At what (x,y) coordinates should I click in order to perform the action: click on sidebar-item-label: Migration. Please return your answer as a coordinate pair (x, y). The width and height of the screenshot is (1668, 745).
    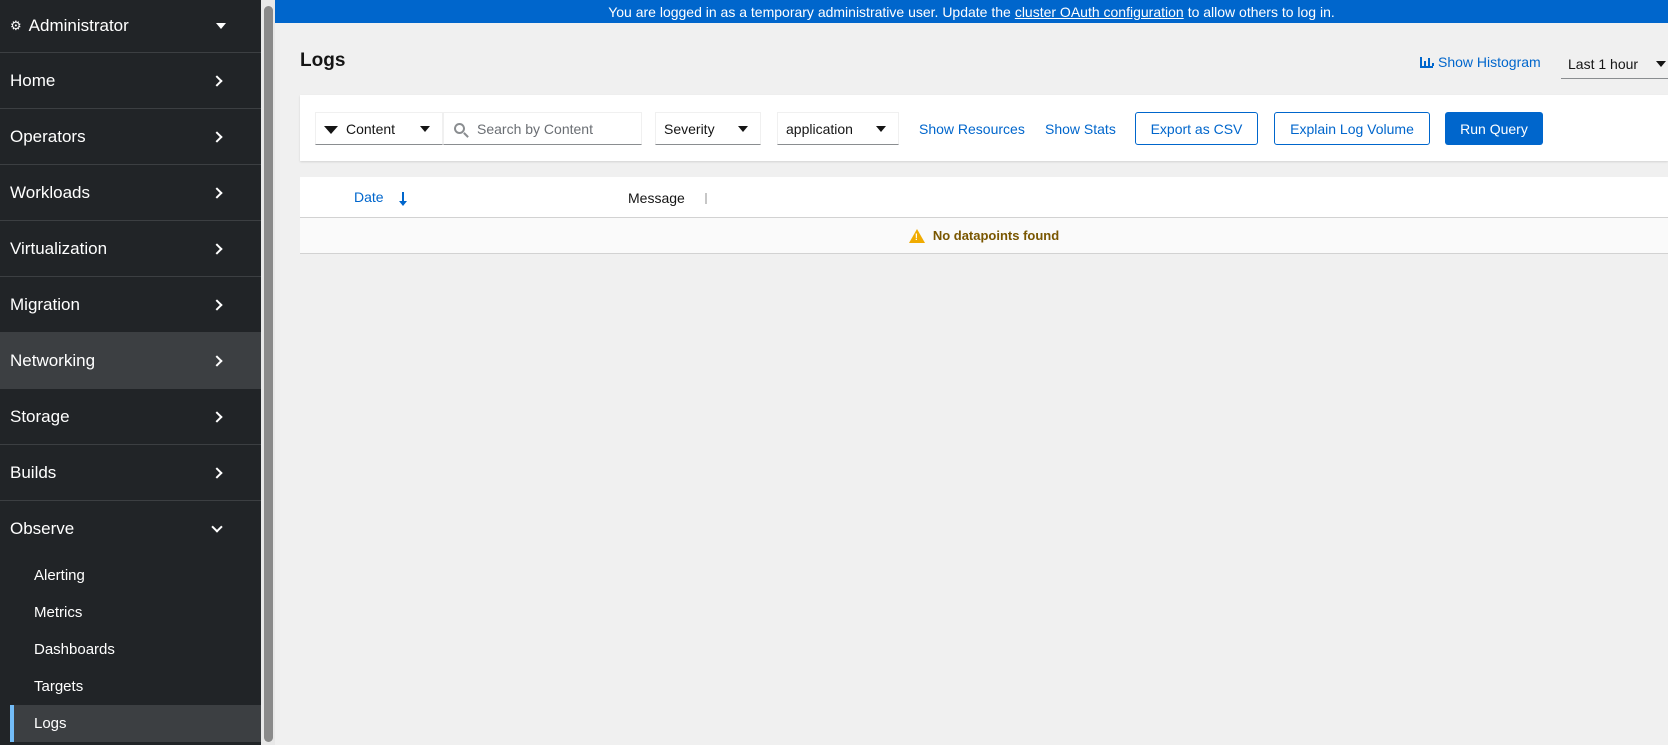
    Looking at the image, I should click on (45, 304).